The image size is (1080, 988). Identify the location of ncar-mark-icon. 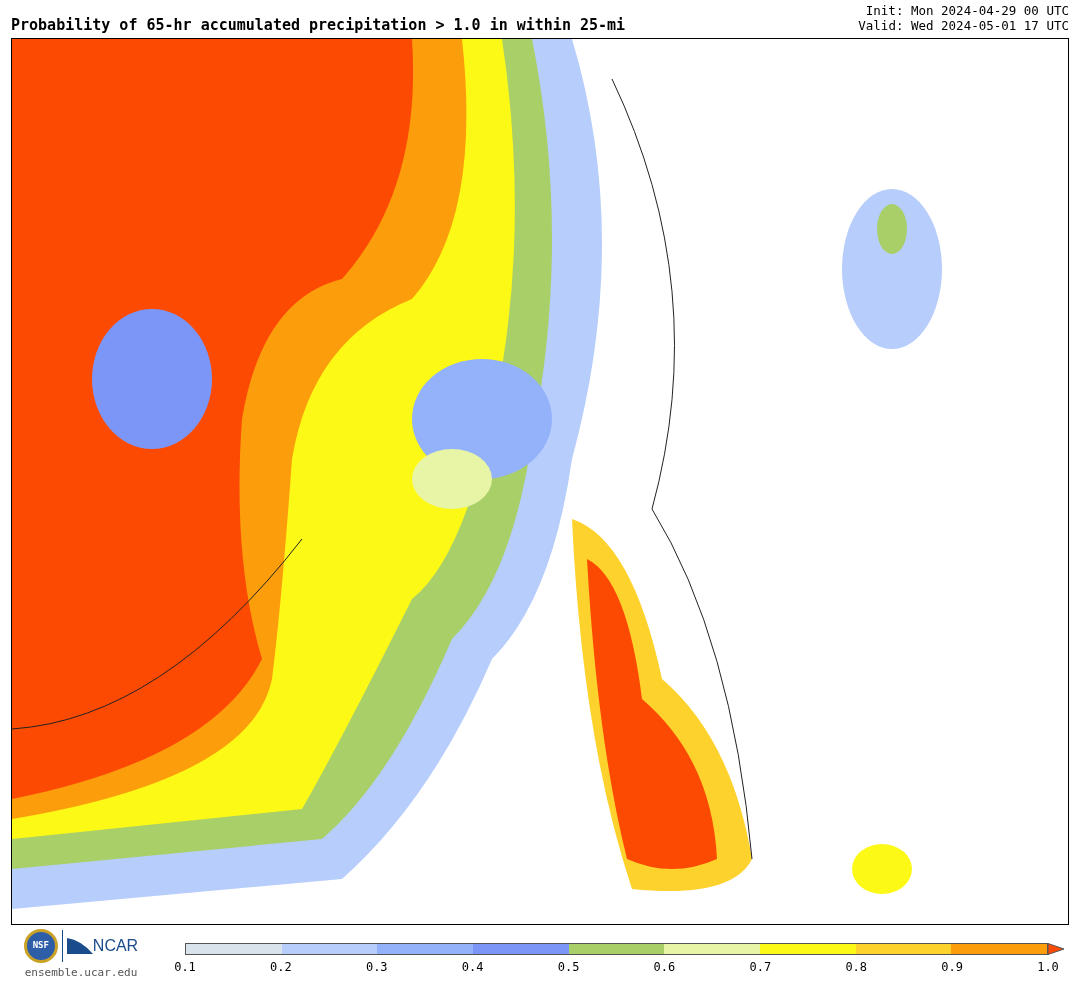
(79, 946).